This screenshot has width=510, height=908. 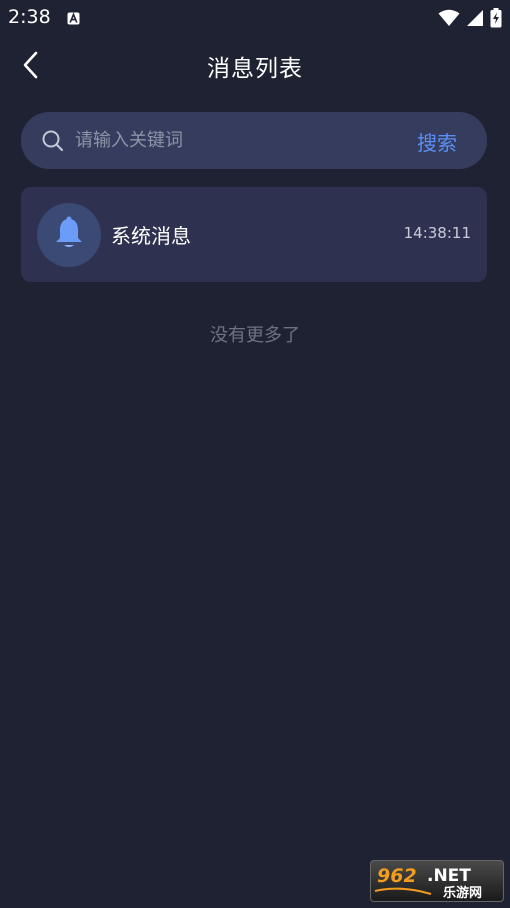 What do you see at coordinates (255, 335) in the screenshot?
I see `list-end-text: 没有更多了` at bounding box center [255, 335].